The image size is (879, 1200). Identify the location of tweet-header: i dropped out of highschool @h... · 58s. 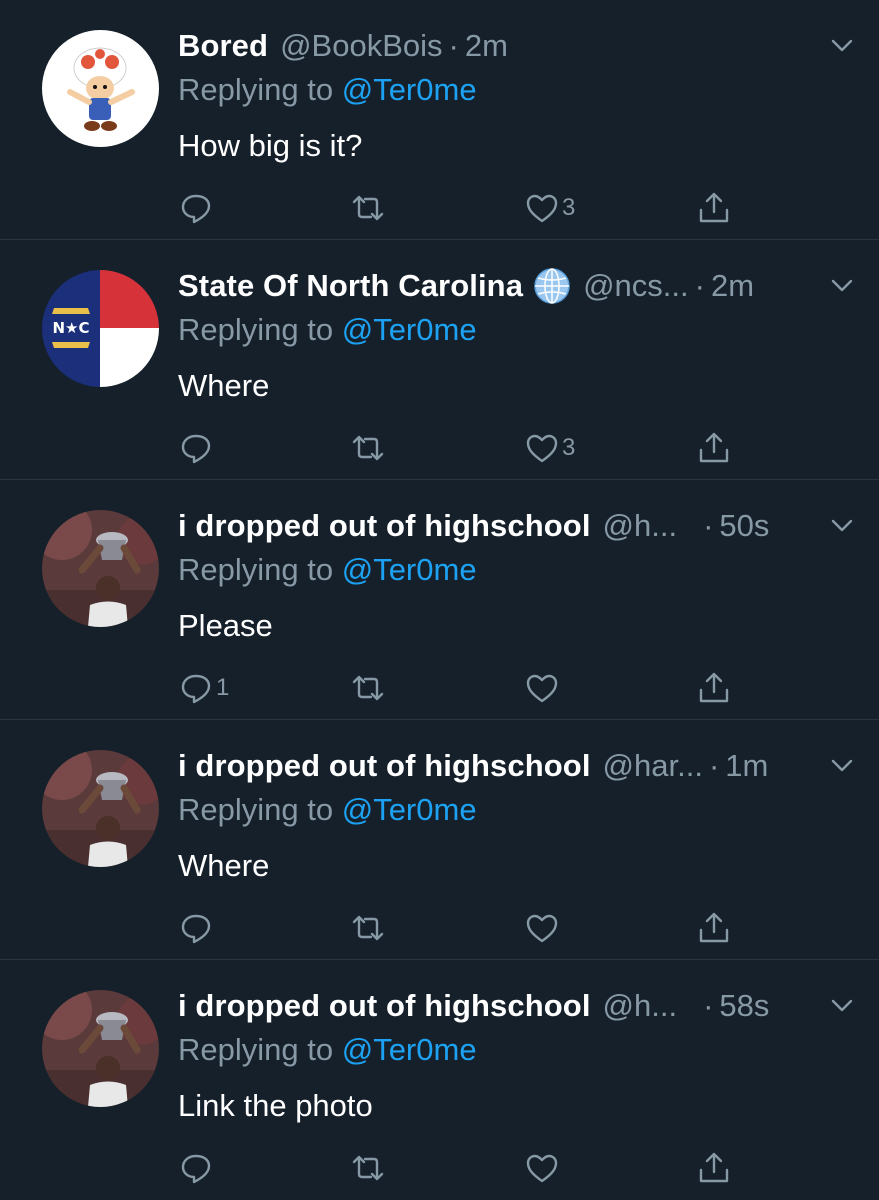
(508, 1006).